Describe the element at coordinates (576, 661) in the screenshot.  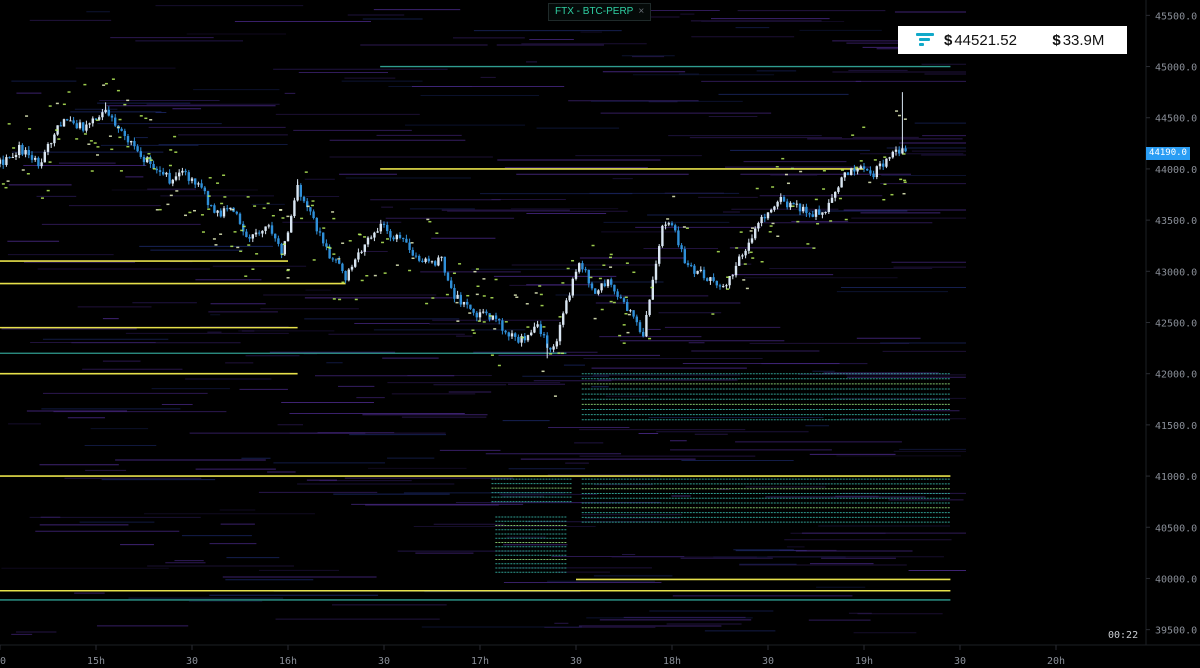
I see `time-tick-label: 30` at that location.